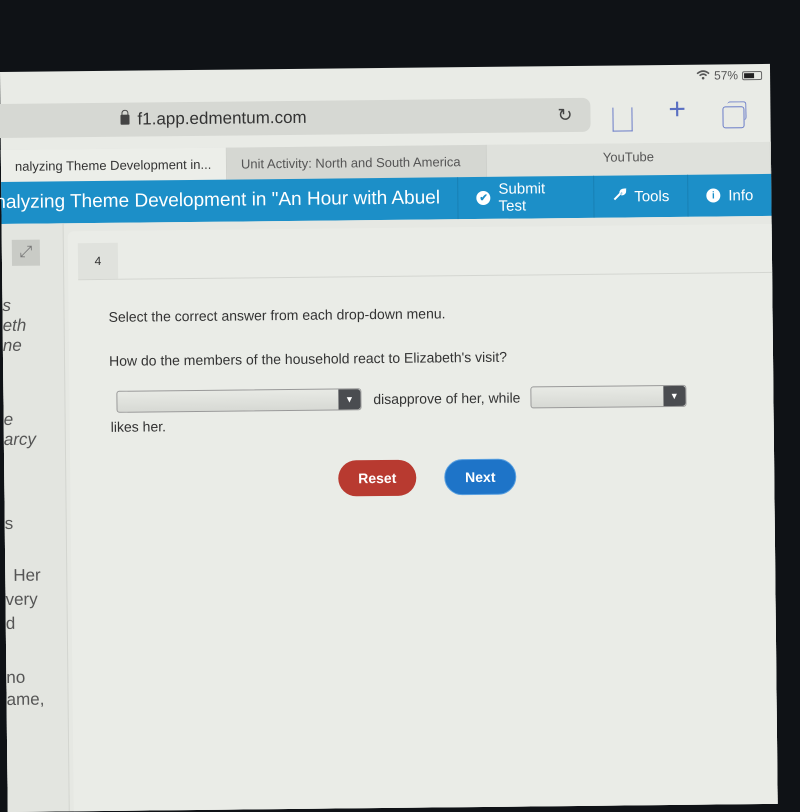 The image size is (800, 812). Describe the element at coordinates (447, 398) in the screenshot. I see `sentence-middle-text: disapprove of her, while` at that location.